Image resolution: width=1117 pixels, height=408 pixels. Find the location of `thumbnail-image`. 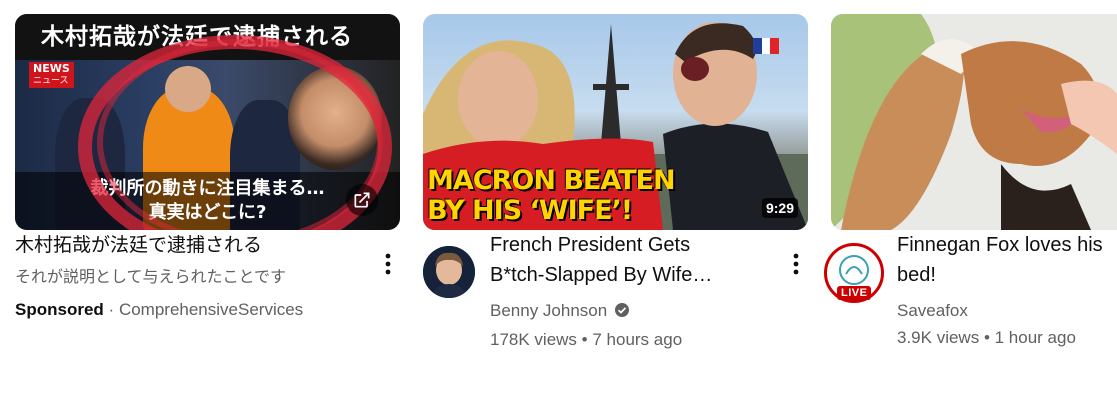

thumbnail-image is located at coordinates (974, 122).